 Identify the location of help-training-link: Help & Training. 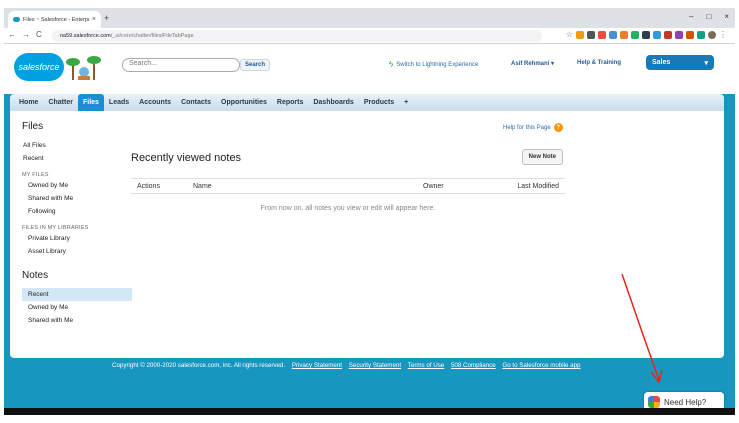
(599, 63).